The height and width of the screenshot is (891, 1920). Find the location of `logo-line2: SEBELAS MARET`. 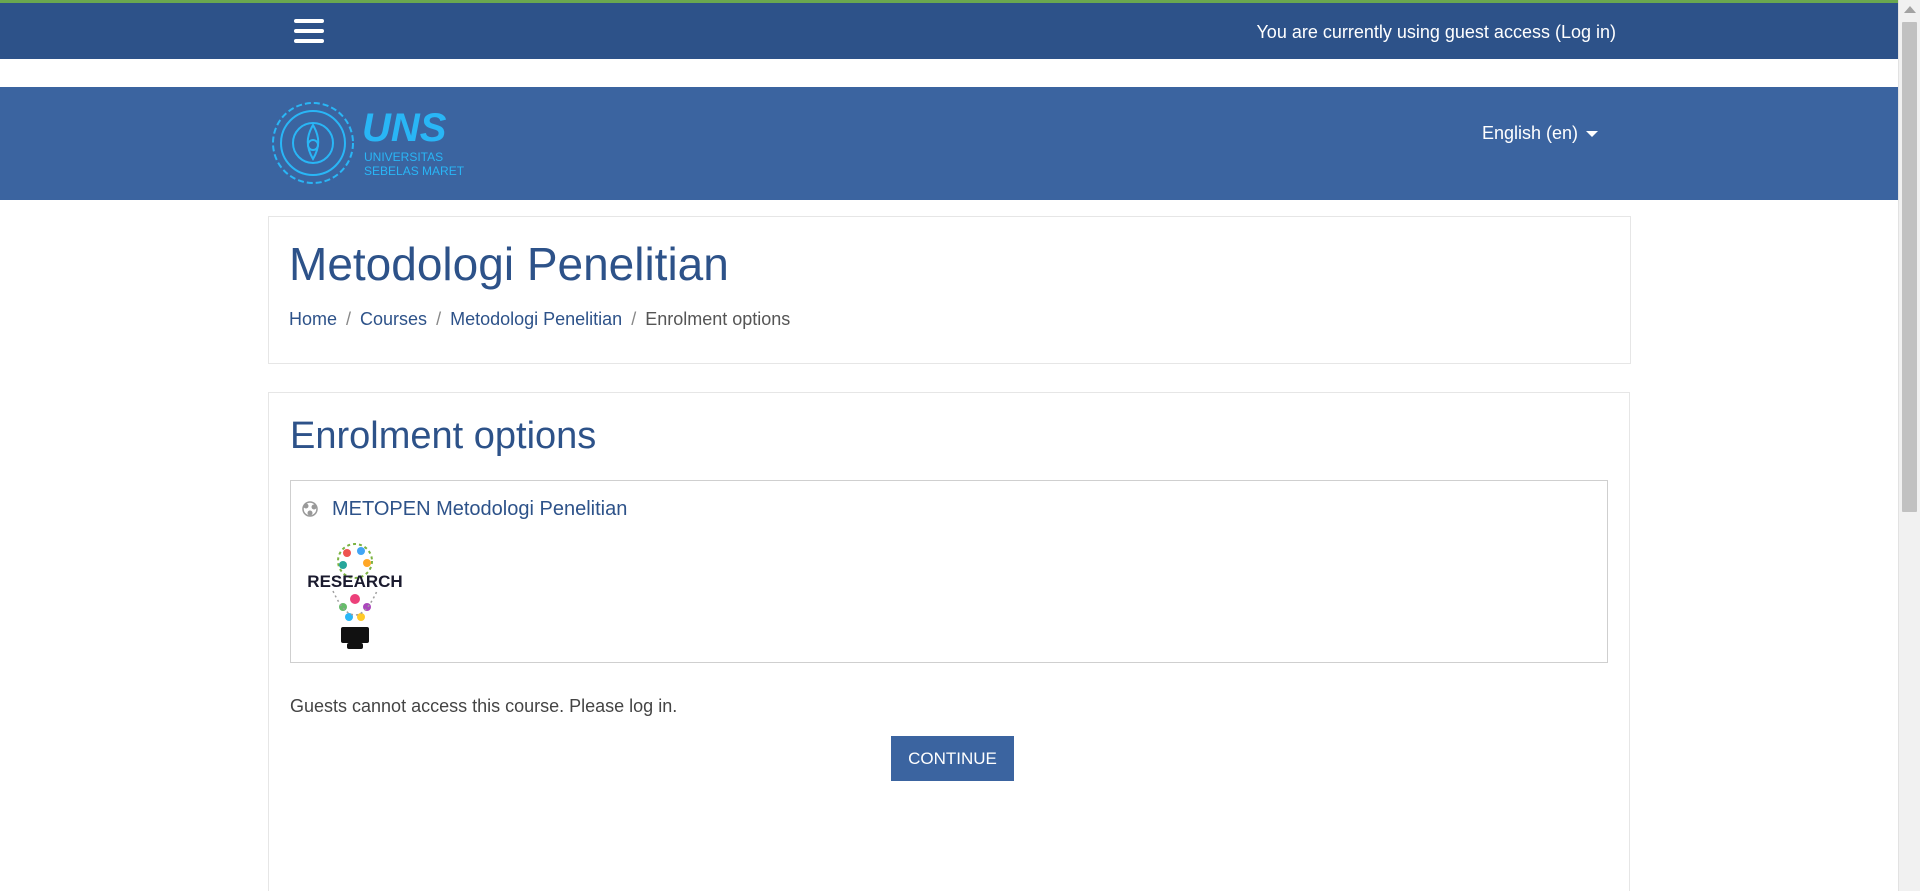

logo-line2: SEBELAS MARET is located at coordinates (414, 171).